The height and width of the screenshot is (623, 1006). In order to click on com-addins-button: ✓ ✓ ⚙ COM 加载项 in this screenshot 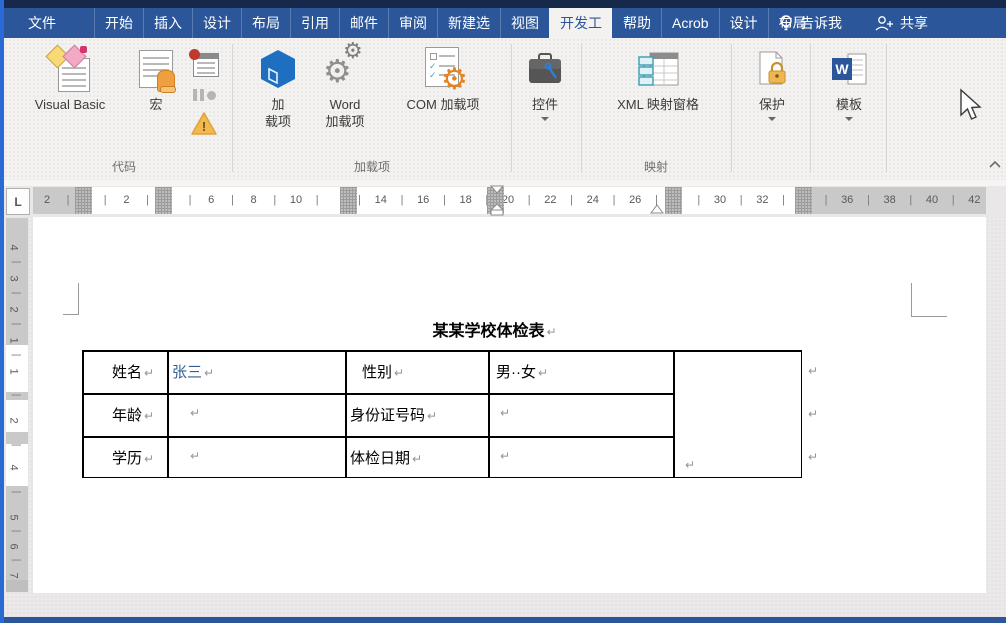, I will do `click(443, 95)`.